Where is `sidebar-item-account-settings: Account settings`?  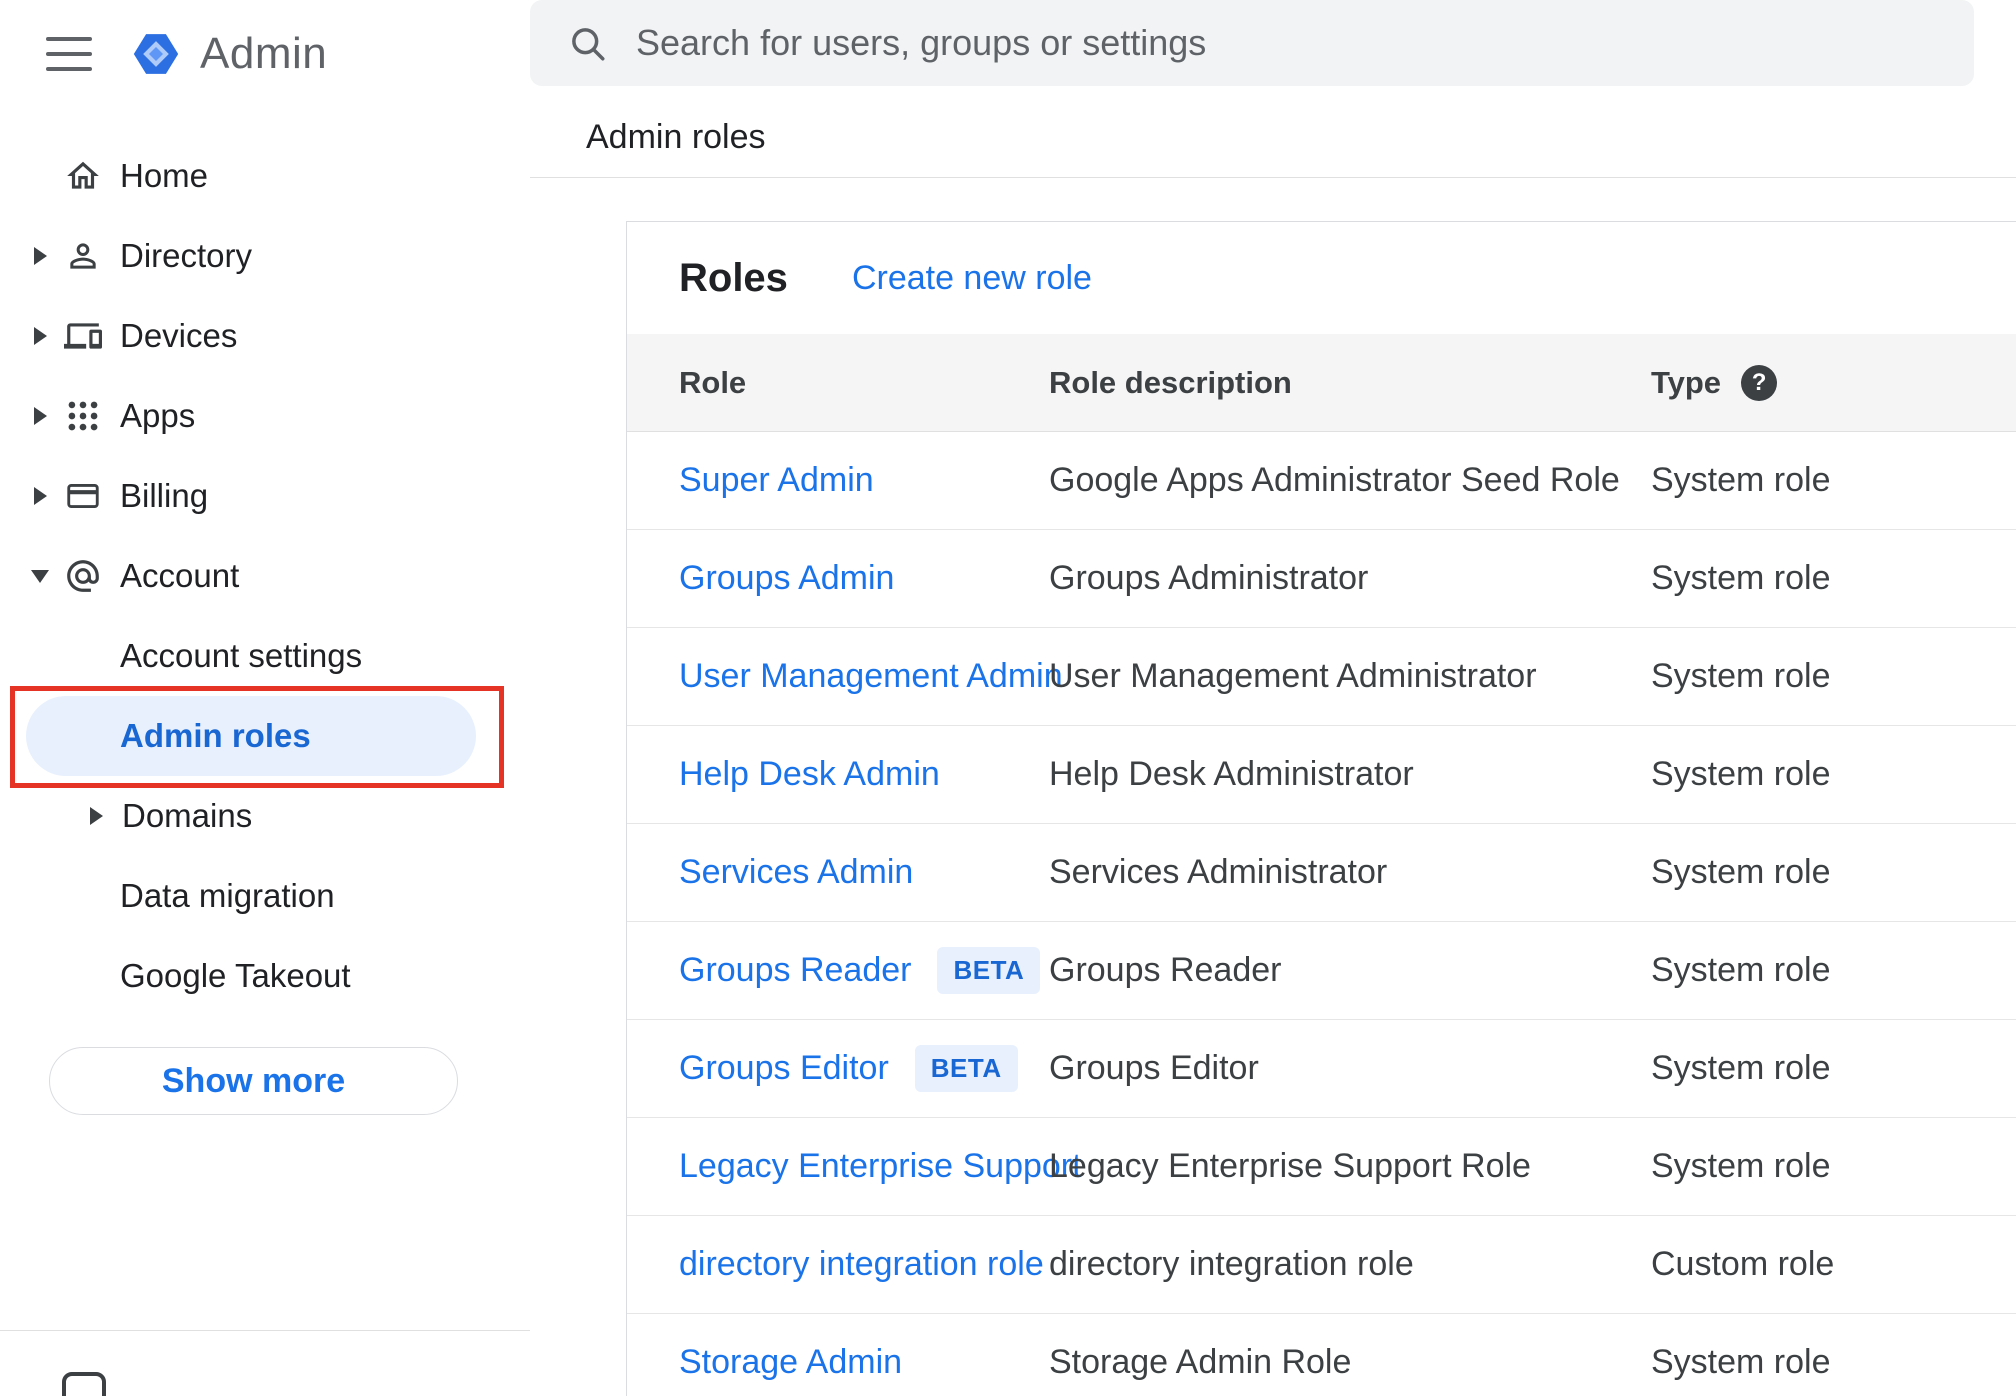
sidebar-item-account-settings: Account settings is located at coordinates (265, 656).